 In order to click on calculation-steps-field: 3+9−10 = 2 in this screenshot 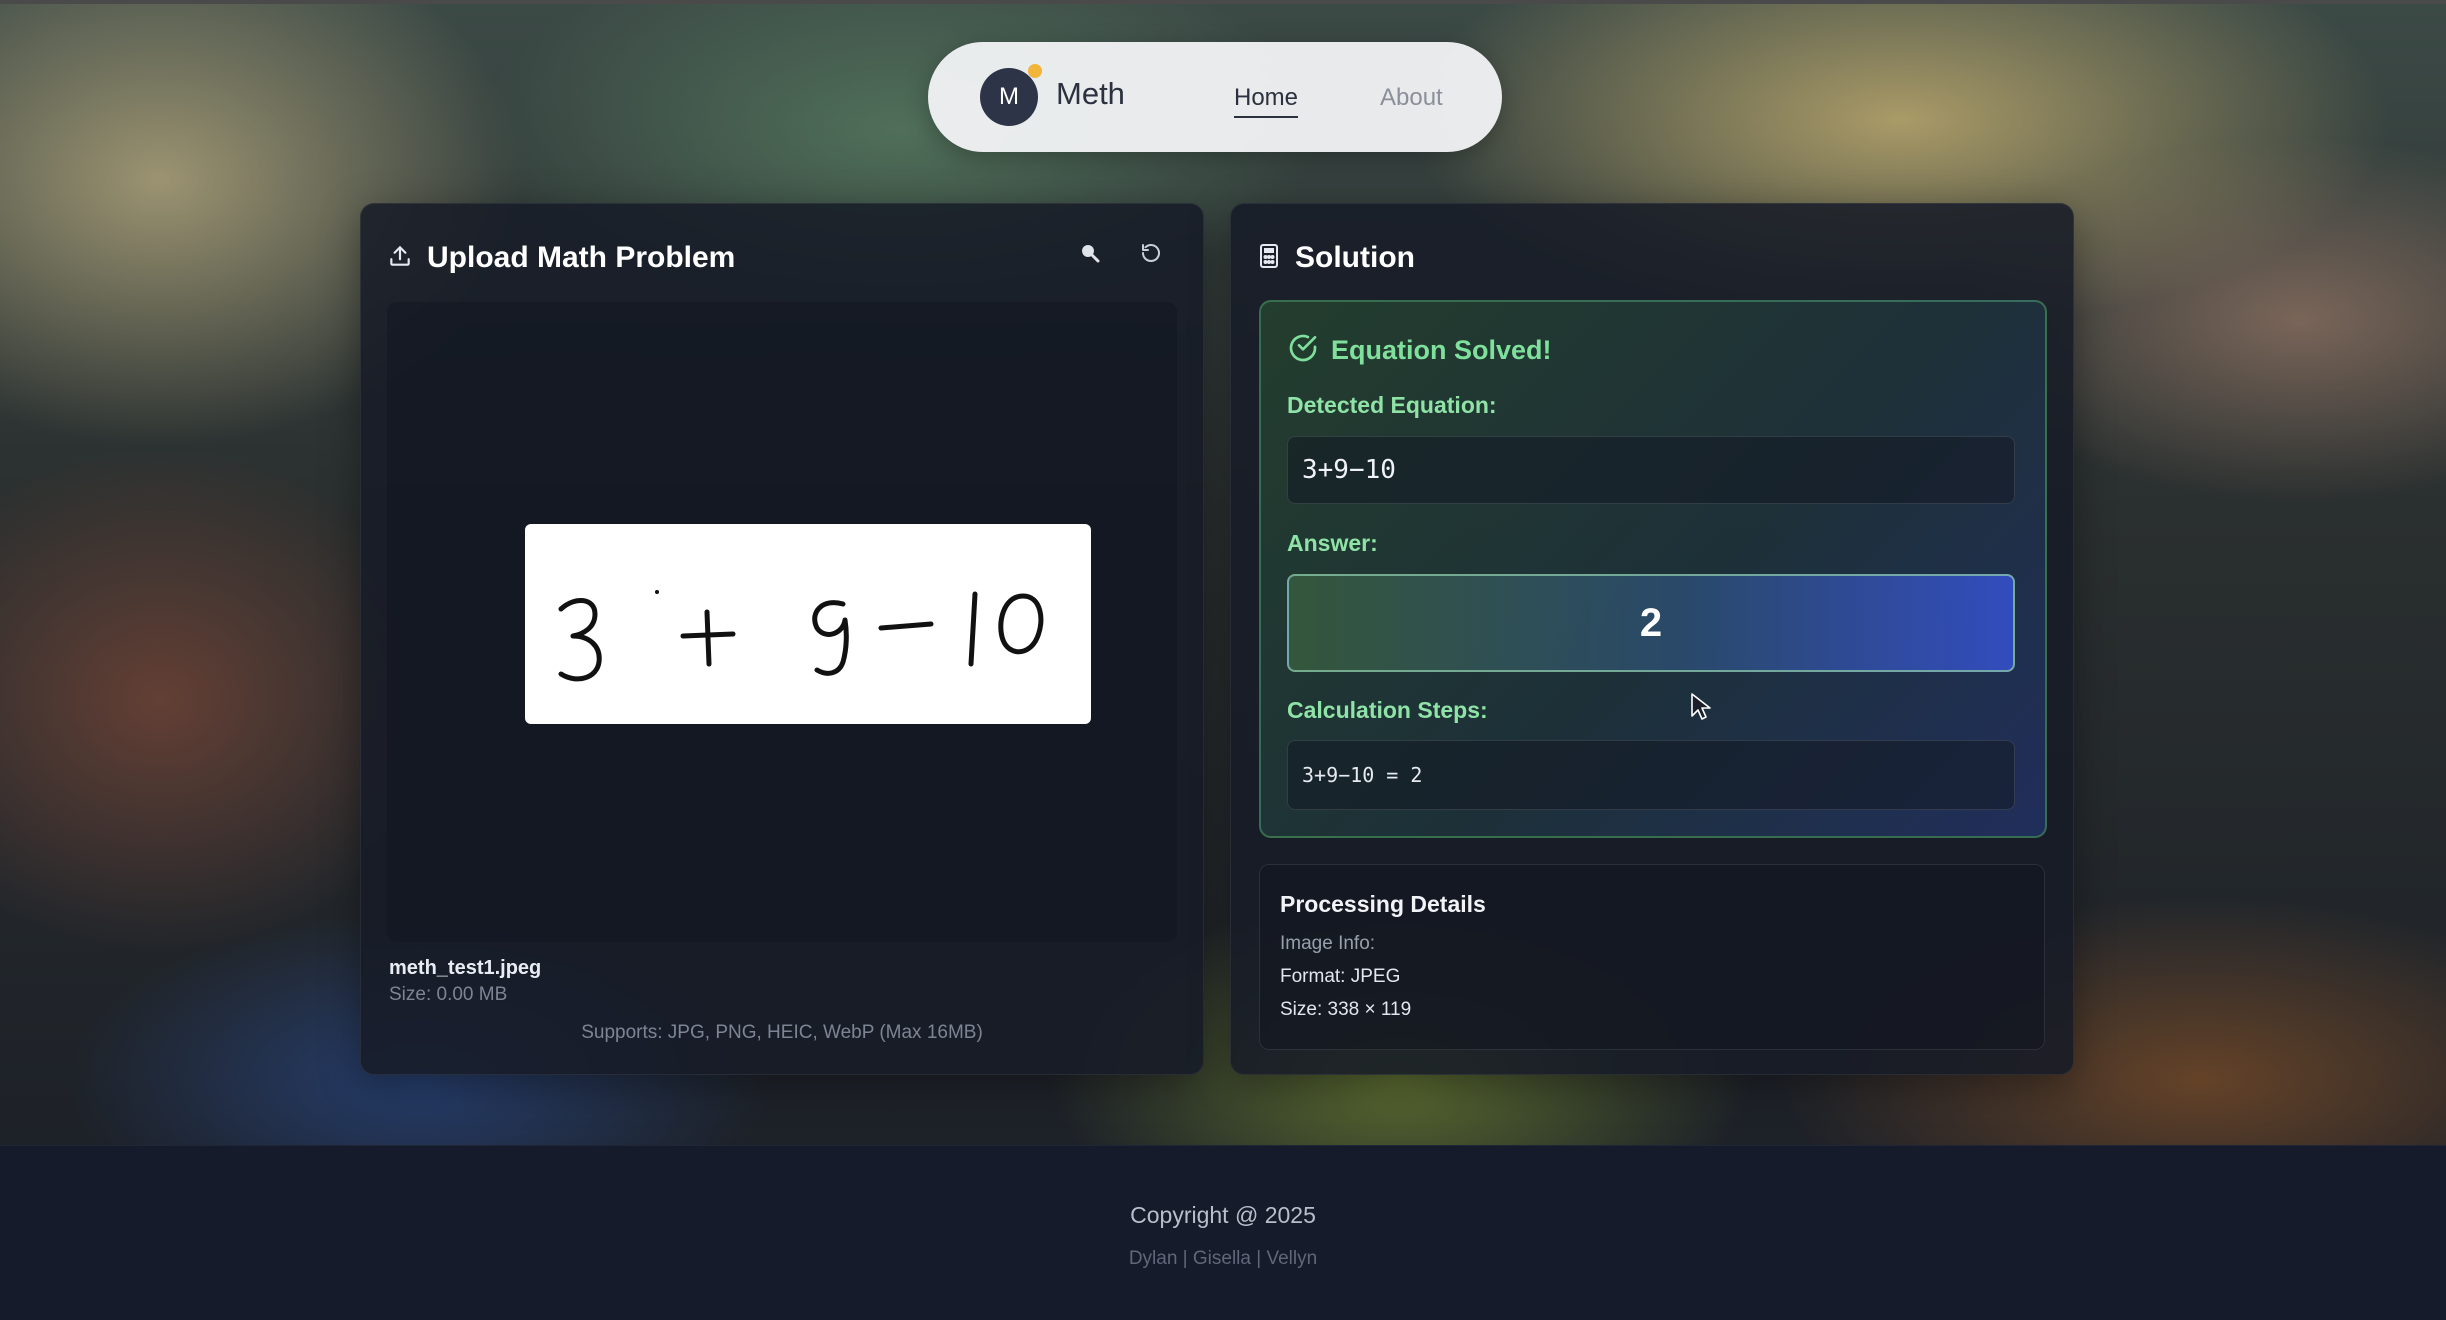, I will do `click(1651, 775)`.